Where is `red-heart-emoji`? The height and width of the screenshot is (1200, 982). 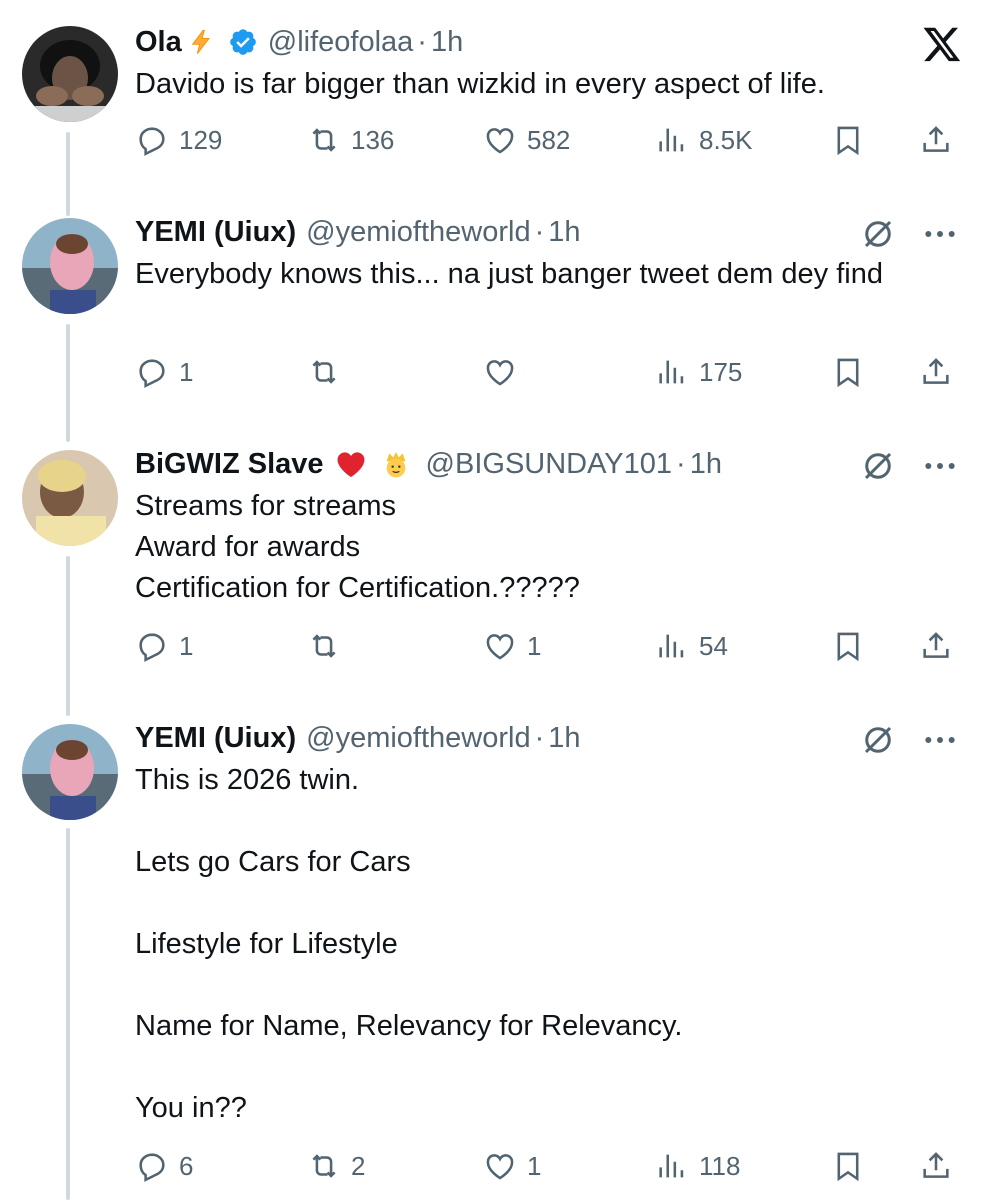
red-heart-emoji is located at coordinates (351, 464).